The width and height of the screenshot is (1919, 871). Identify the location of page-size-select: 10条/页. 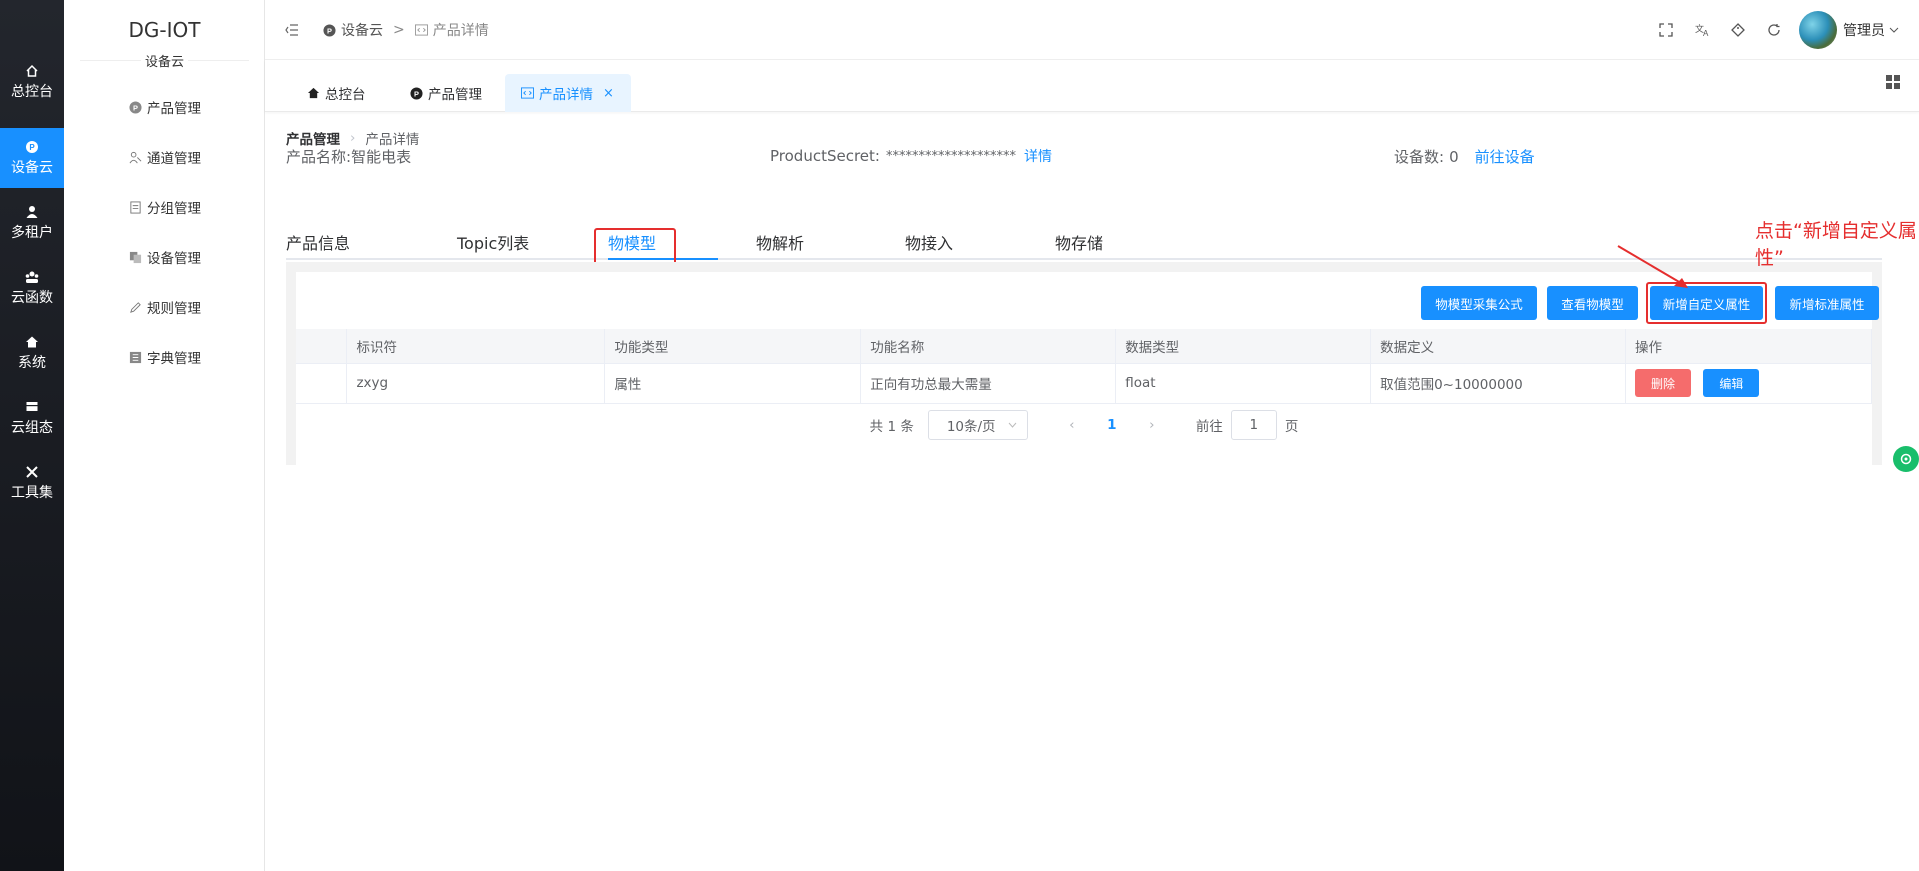
(977, 425).